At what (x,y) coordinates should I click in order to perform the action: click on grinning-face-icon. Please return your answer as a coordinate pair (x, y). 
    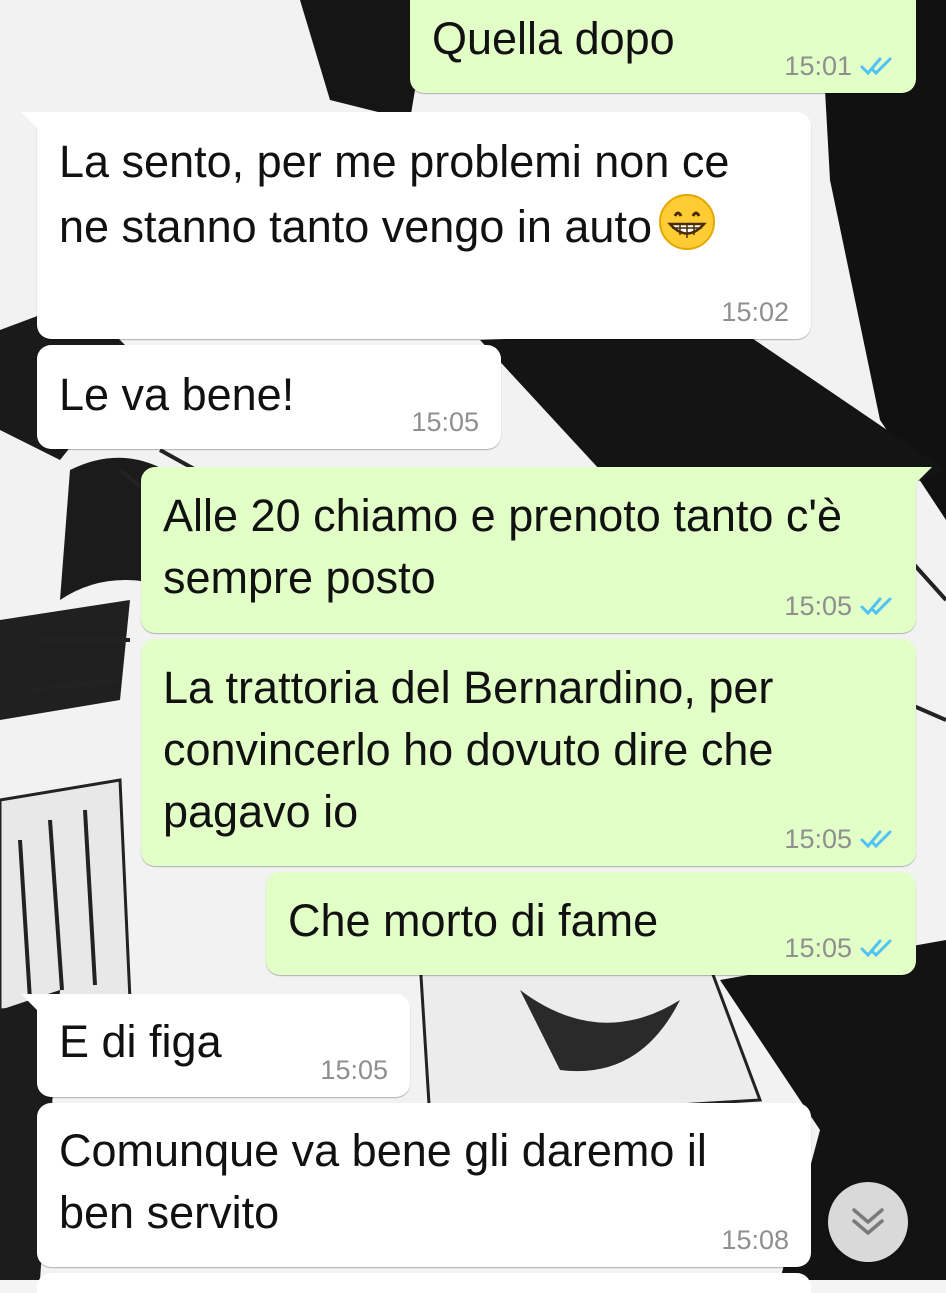
    Looking at the image, I should click on (686, 222).